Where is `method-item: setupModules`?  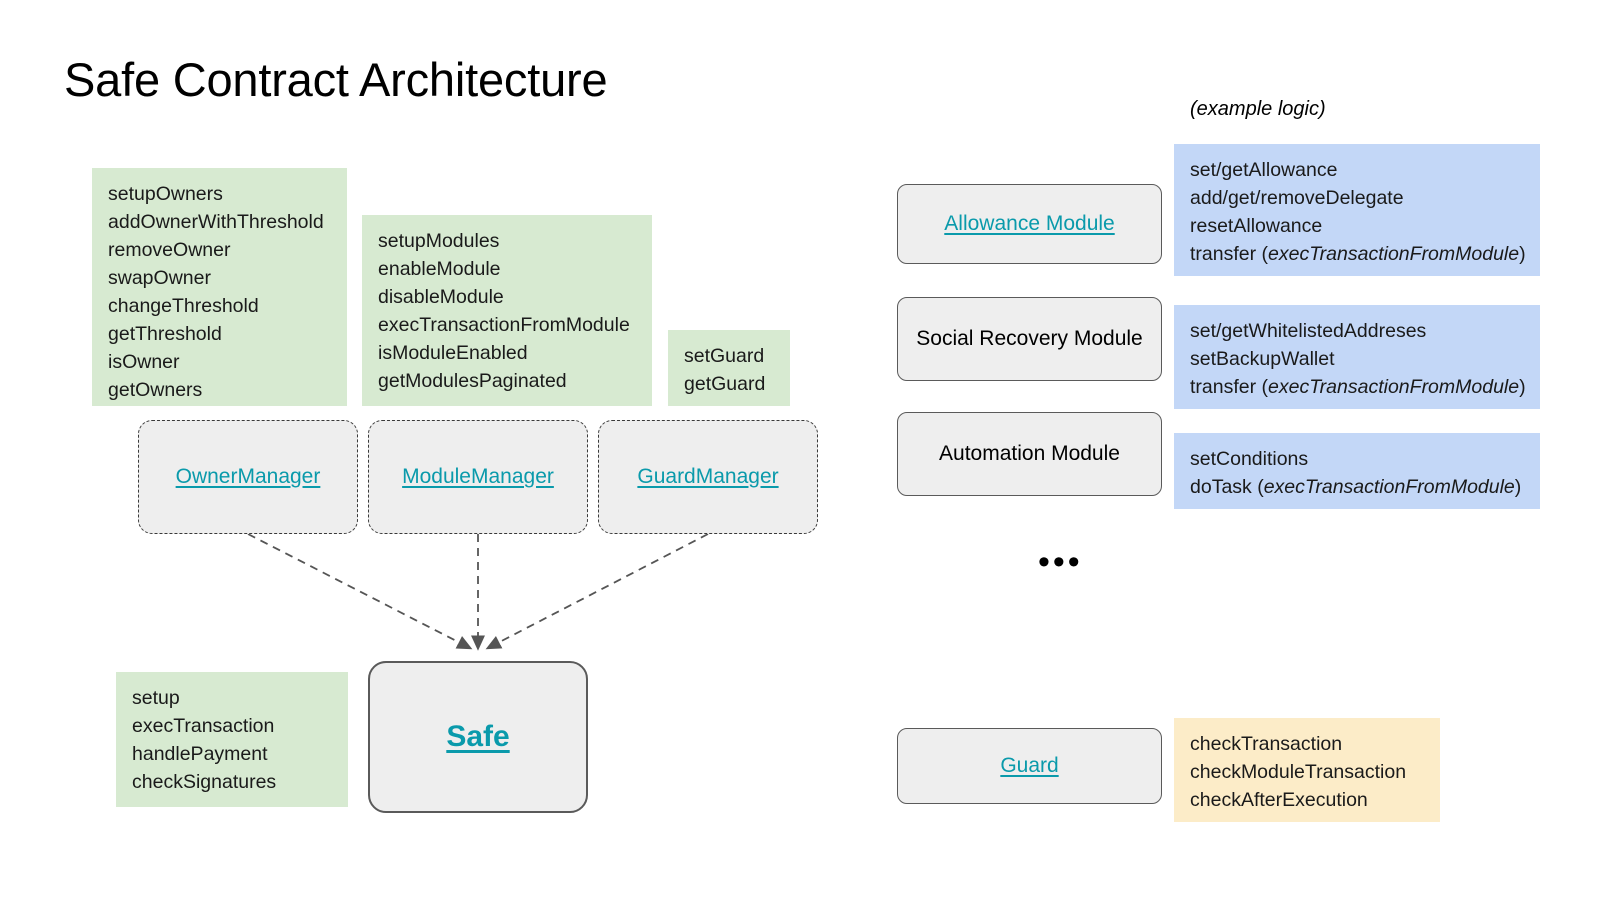 method-item: setupModules is located at coordinates (439, 241).